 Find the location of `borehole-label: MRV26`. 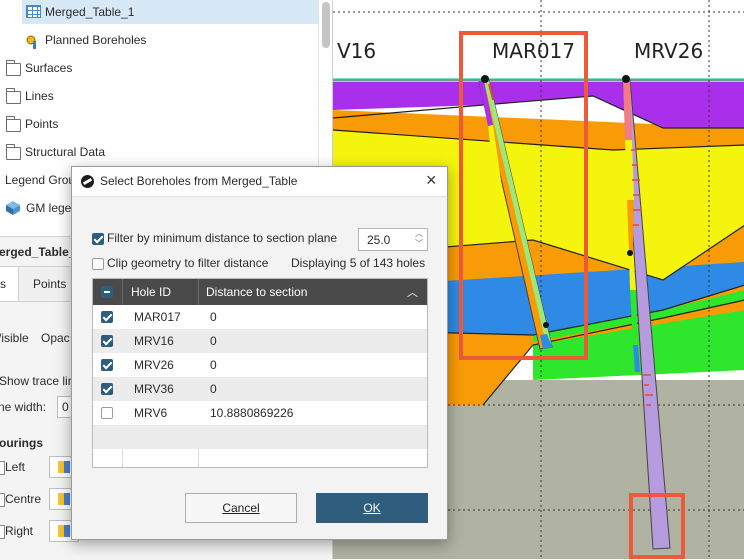

borehole-label: MRV26 is located at coordinates (669, 51).